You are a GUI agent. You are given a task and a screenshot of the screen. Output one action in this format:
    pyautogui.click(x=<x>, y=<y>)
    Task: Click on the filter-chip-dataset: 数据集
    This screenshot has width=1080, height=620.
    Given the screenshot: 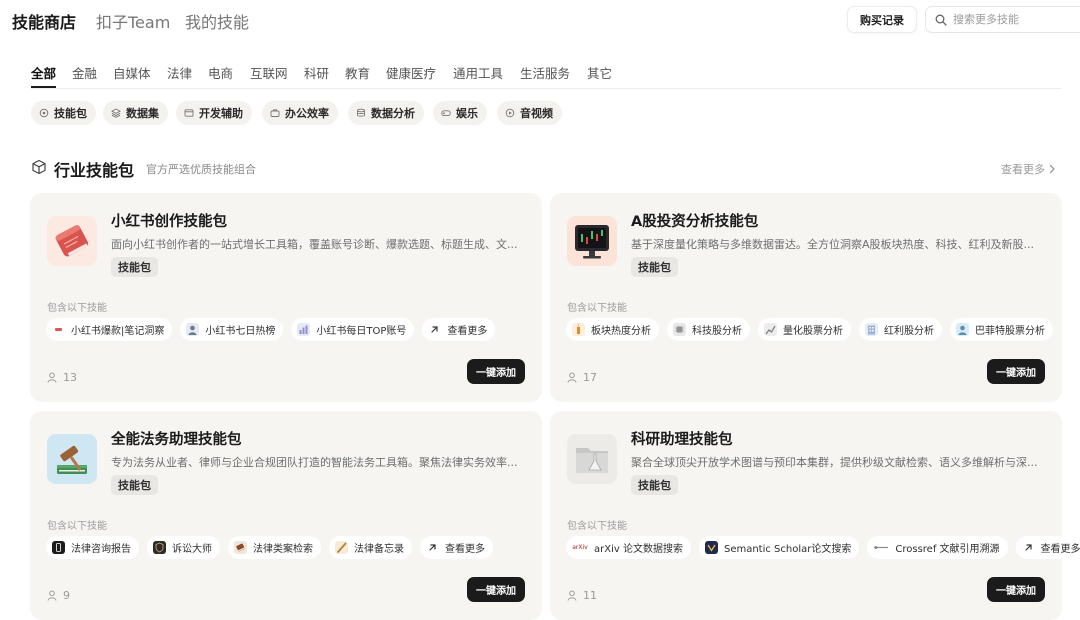 What is the action you would take?
    pyautogui.click(x=135, y=113)
    